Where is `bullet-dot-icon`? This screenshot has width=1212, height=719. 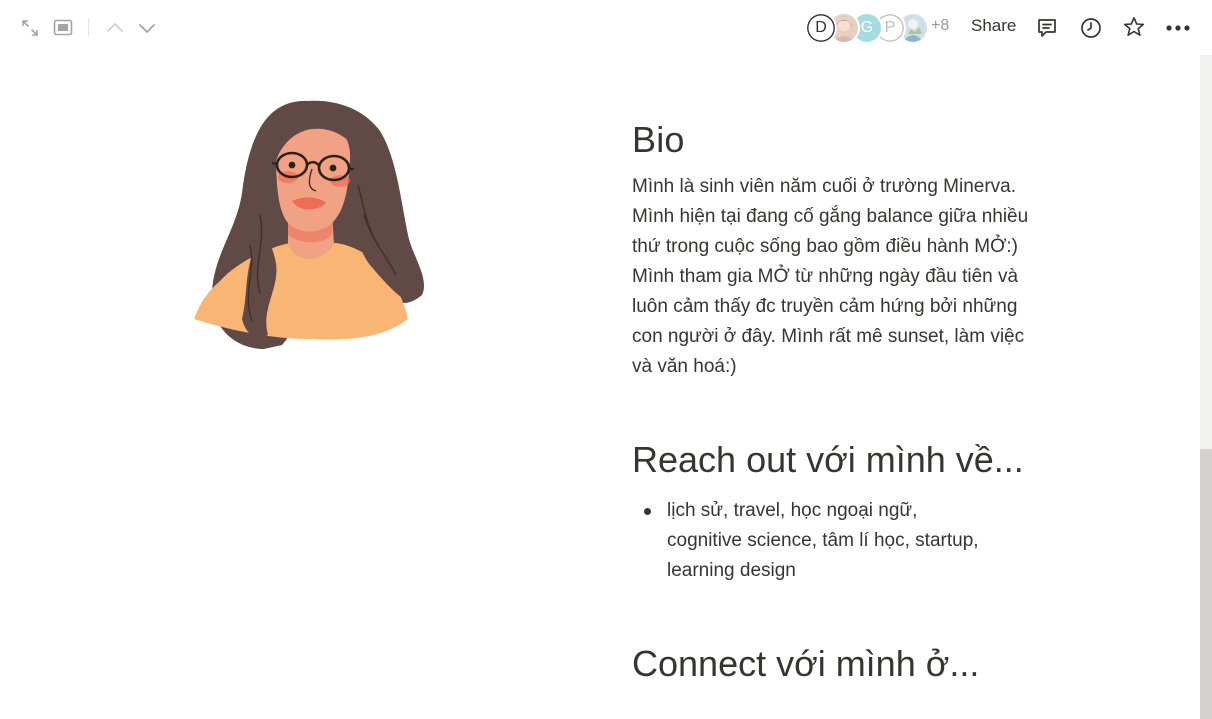
bullet-dot-icon is located at coordinates (647, 511).